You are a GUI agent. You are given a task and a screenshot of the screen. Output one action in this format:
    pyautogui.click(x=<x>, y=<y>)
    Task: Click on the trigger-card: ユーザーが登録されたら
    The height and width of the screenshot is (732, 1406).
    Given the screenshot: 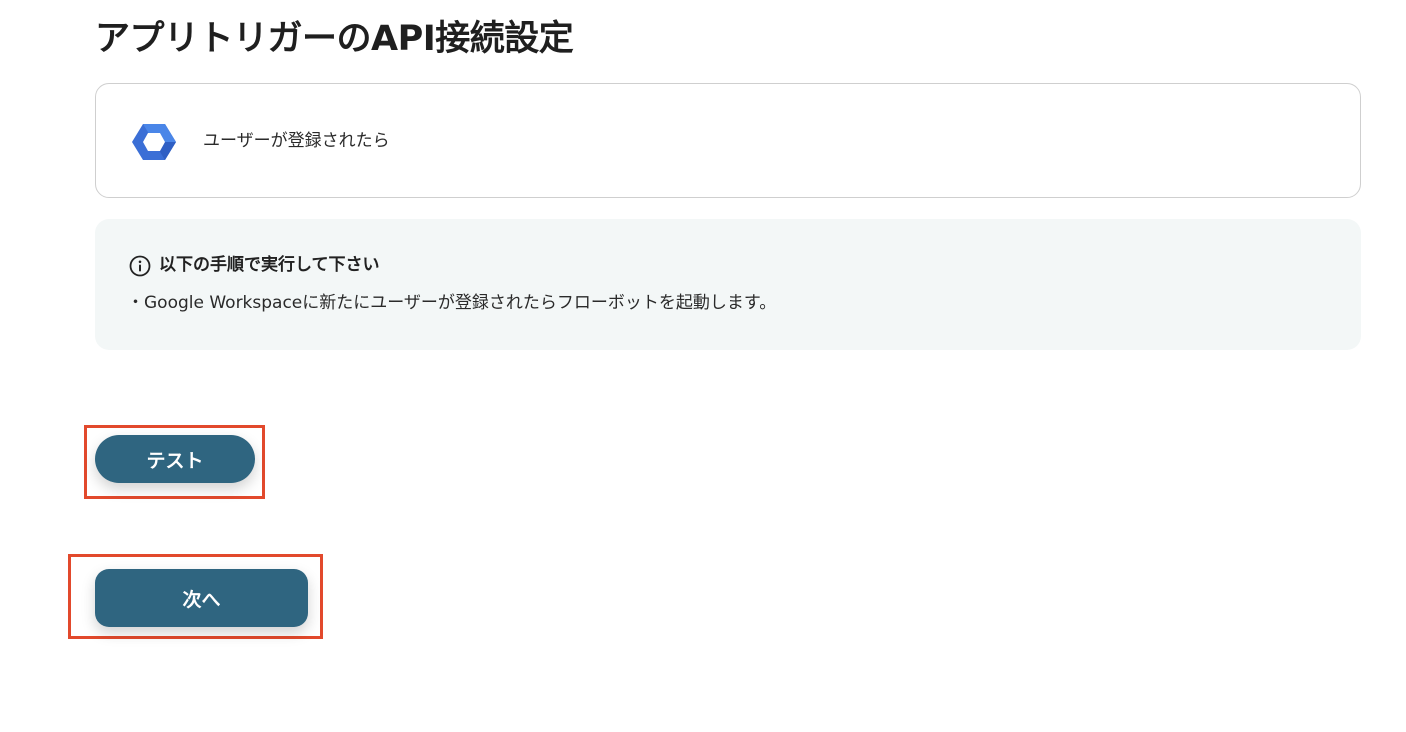 What is the action you would take?
    pyautogui.click(x=728, y=140)
    